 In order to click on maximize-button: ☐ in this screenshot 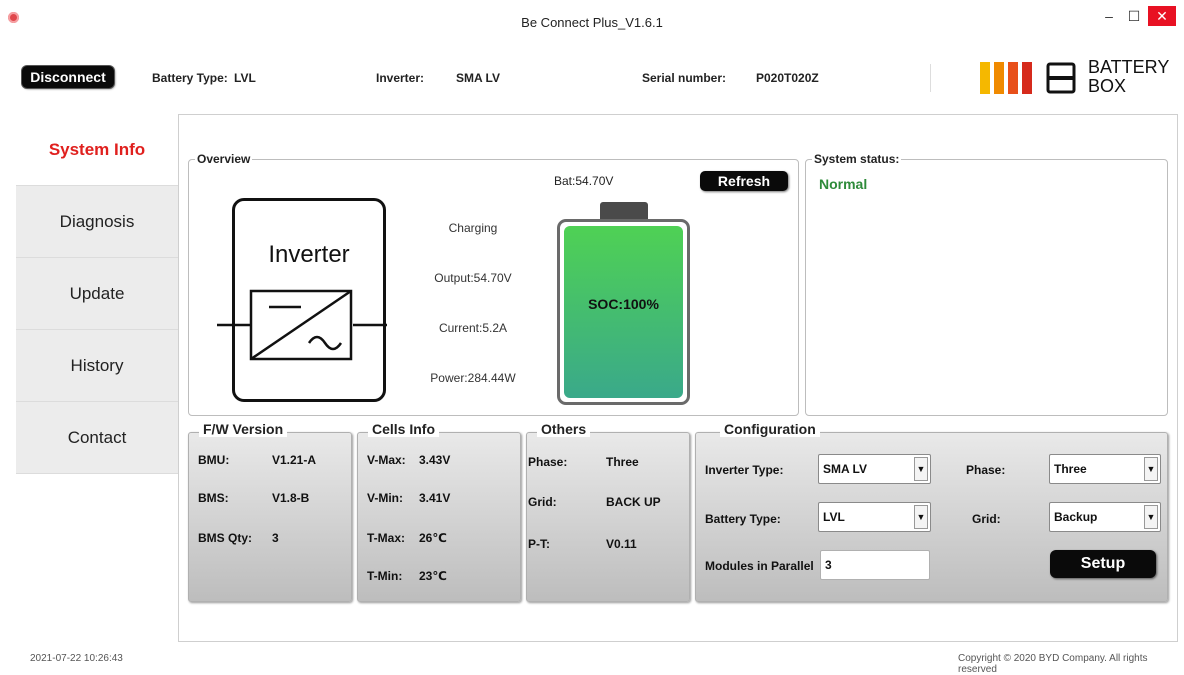, I will do `click(1134, 16)`.